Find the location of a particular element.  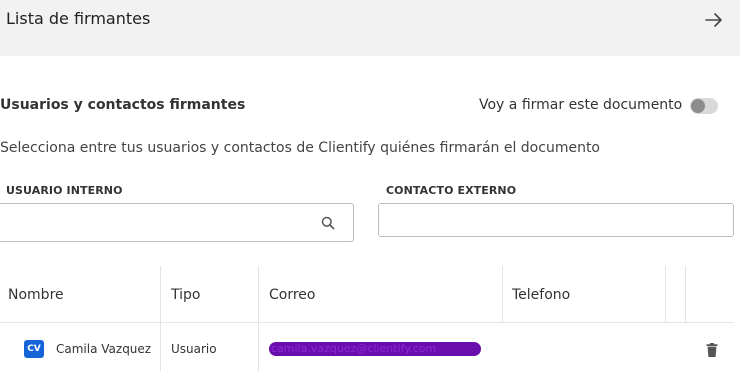

panel-title: Lista de firmantes is located at coordinates (78, 18).